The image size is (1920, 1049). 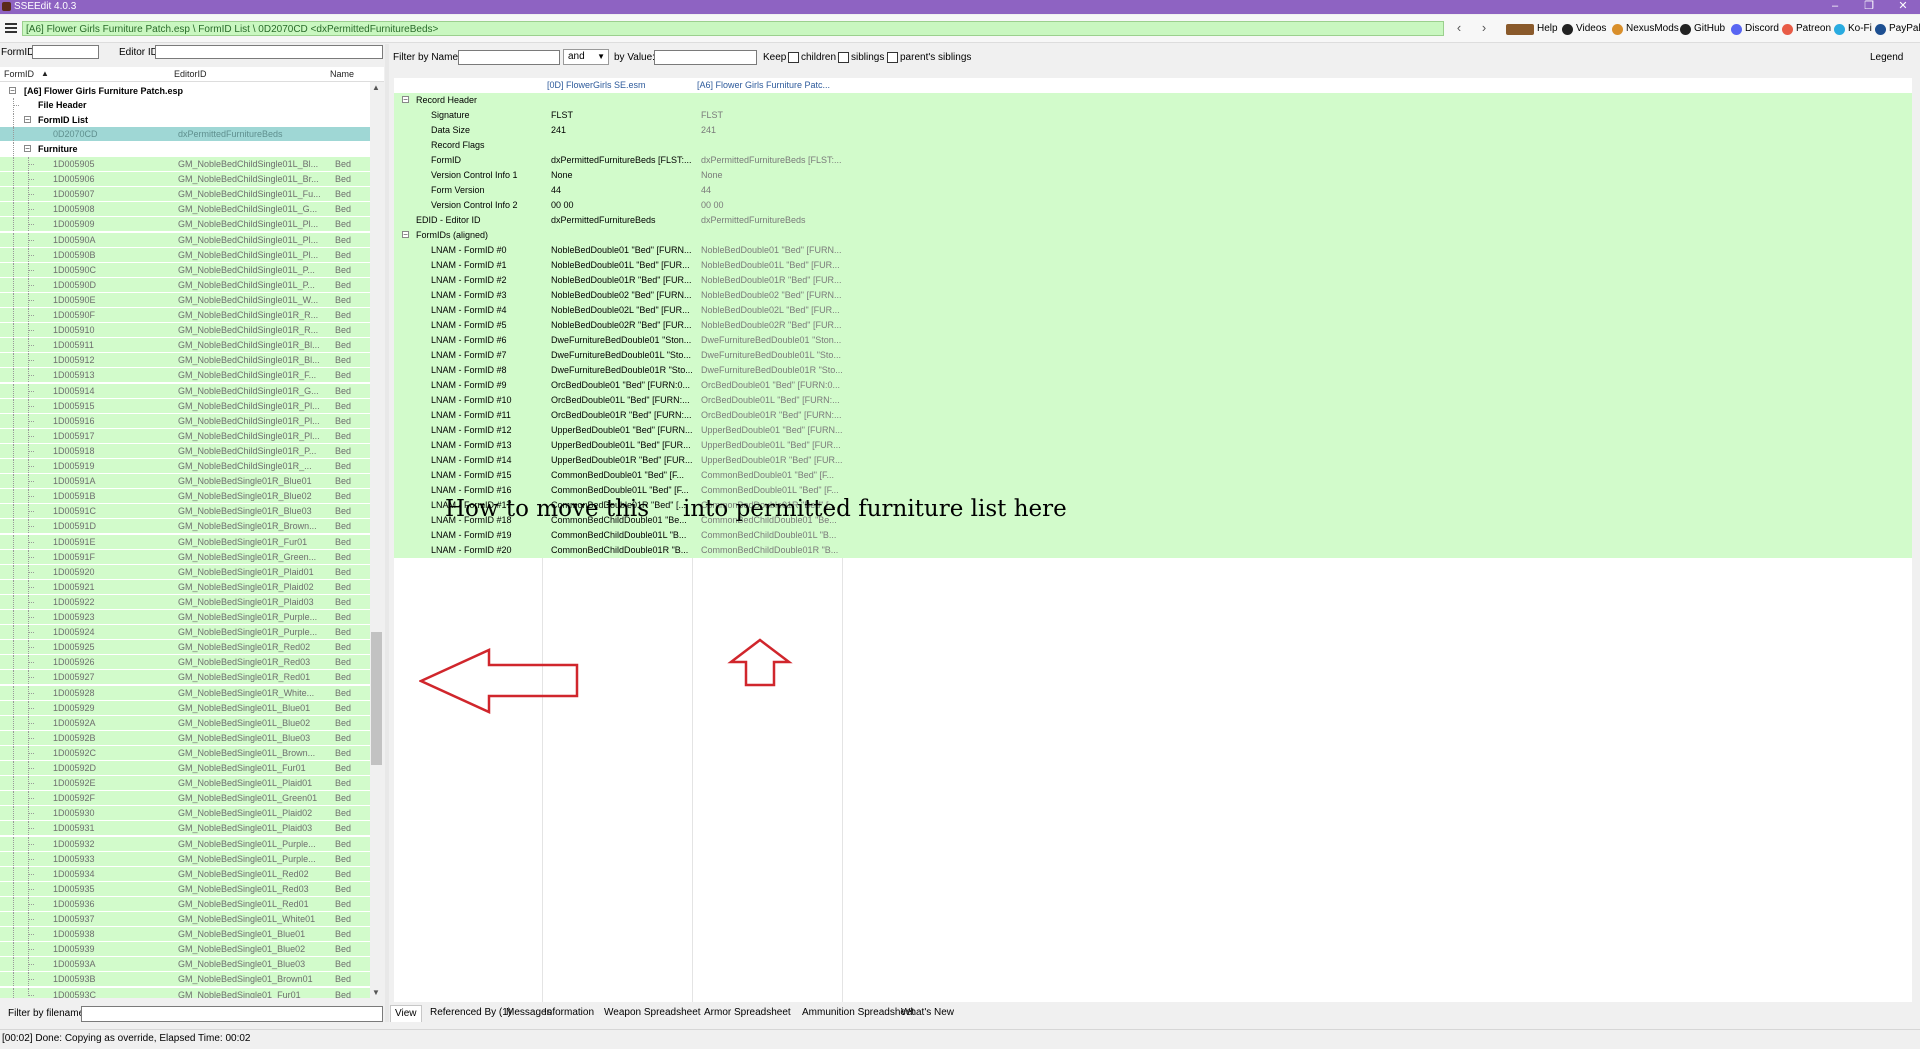 What do you see at coordinates (927, 1013) in the screenshot?
I see `tab-what-s-new: What's New` at bounding box center [927, 1013].